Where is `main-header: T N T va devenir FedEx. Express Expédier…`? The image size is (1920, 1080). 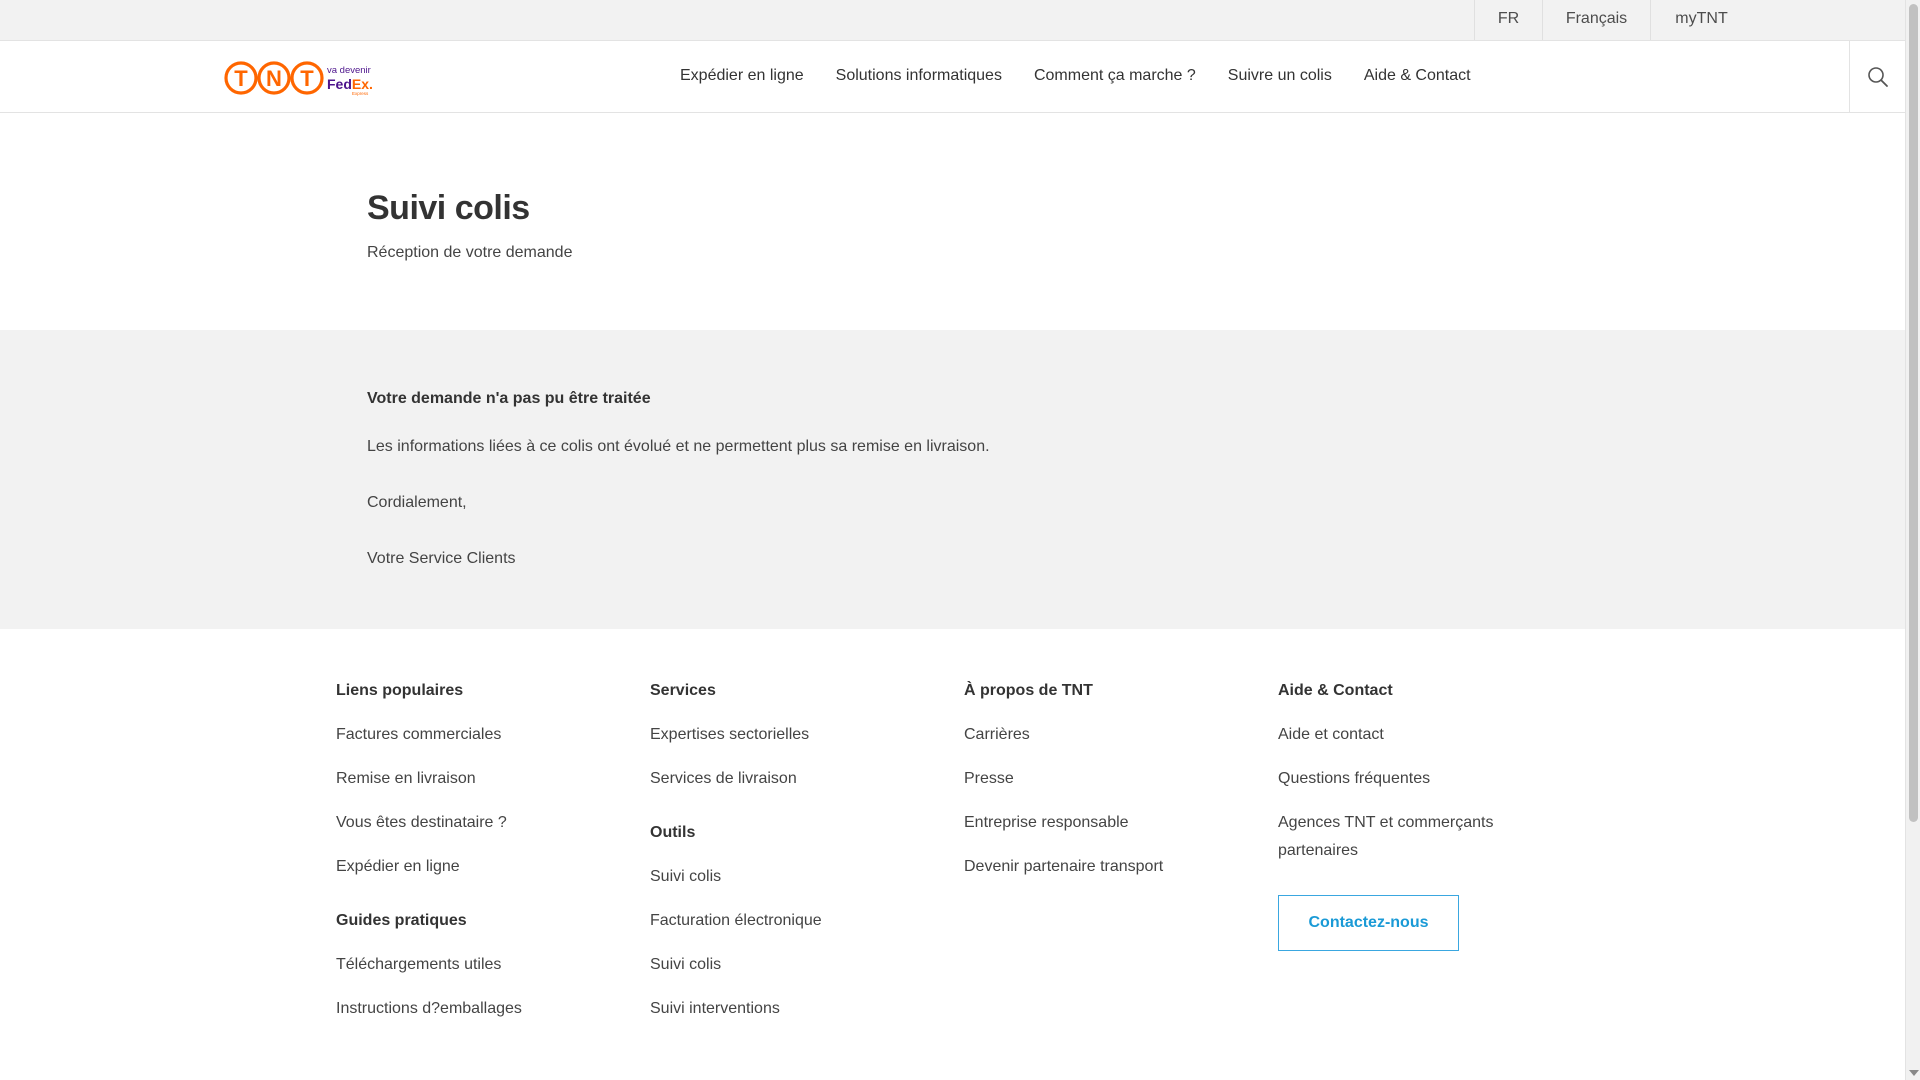
main-header: T N T va devenir FedEx. Express Expédier… is located at coordinates (952, 77).